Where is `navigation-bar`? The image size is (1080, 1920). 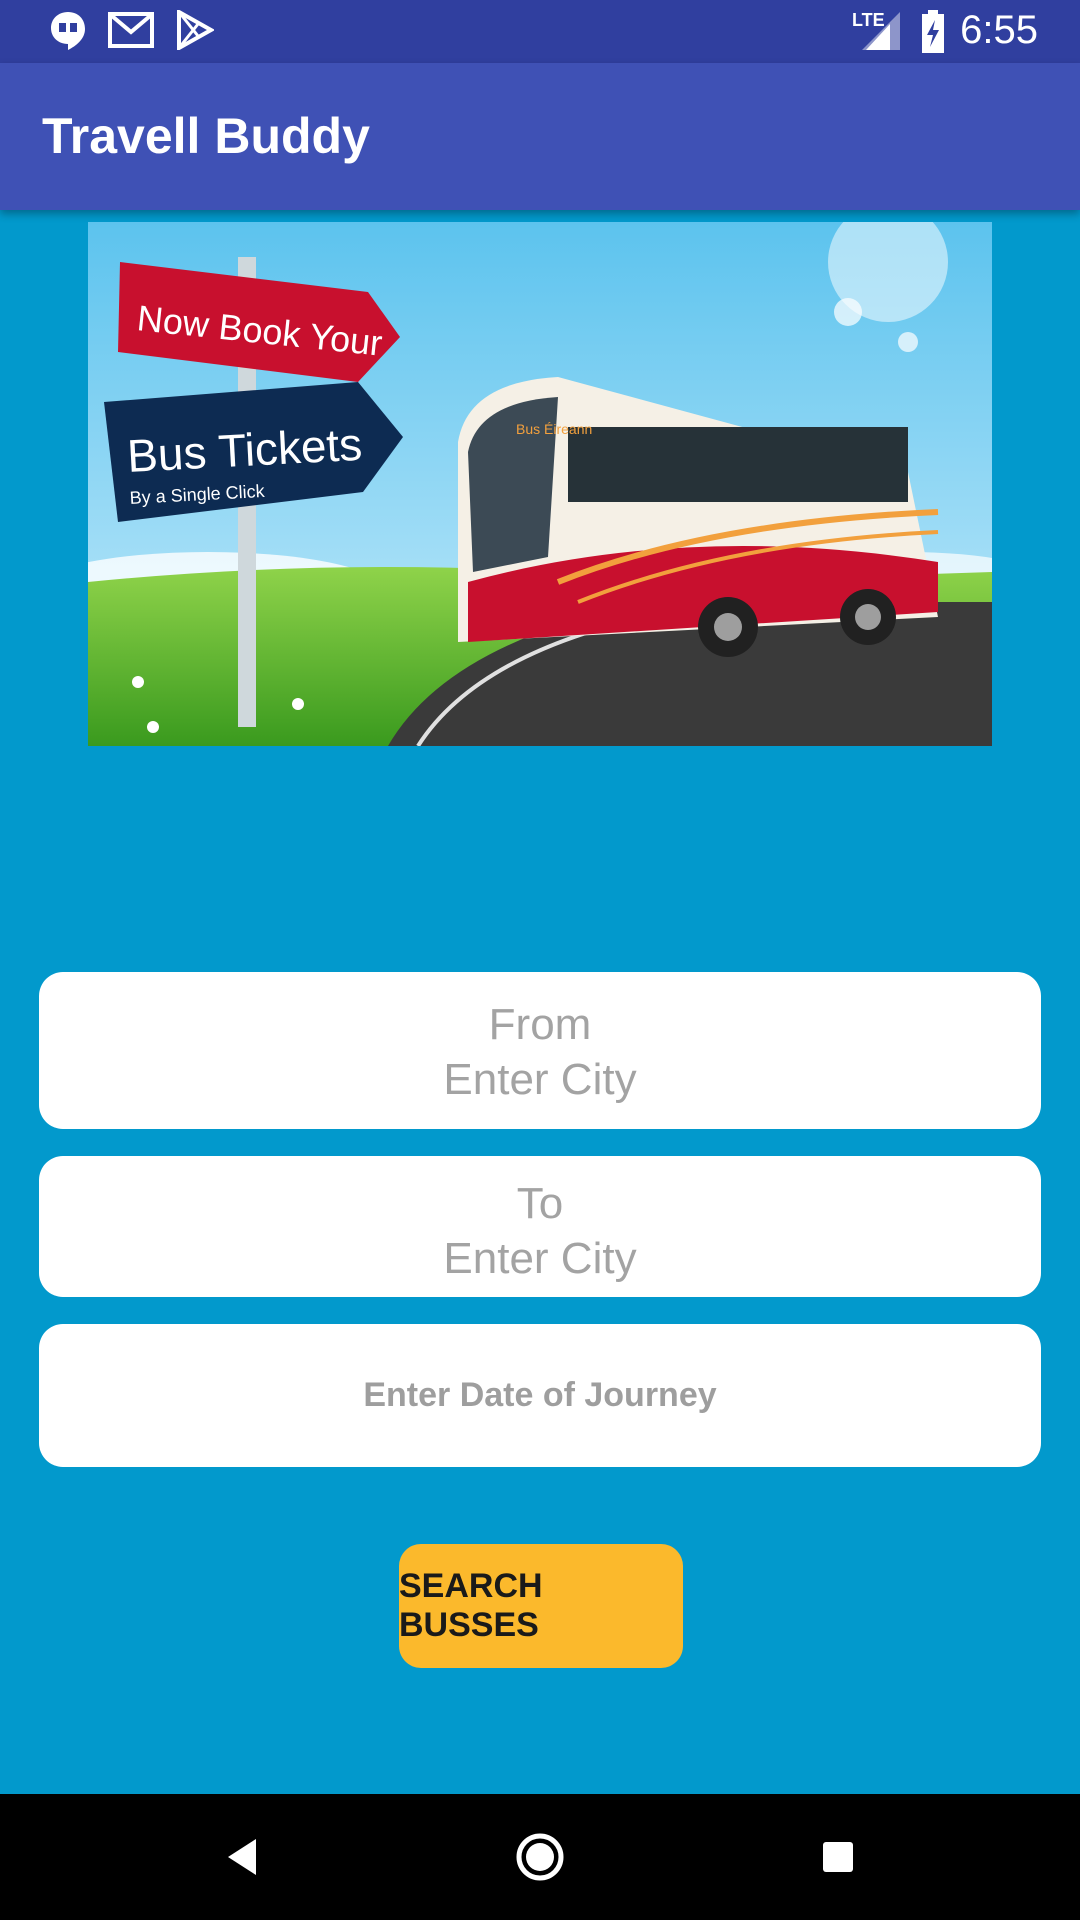
navigation-bar is located at coordinates (540, 1857).